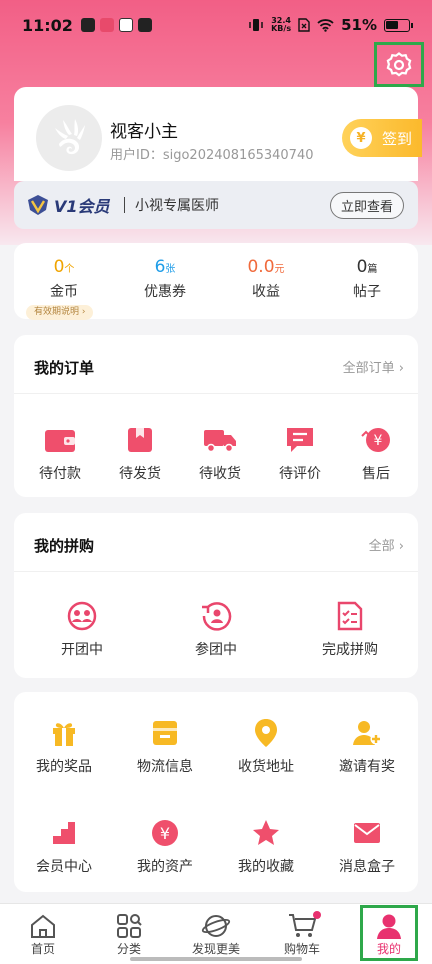 The height and width of the screenshot is (964, 432). I want to click on home-indicator, so click(216, 959).